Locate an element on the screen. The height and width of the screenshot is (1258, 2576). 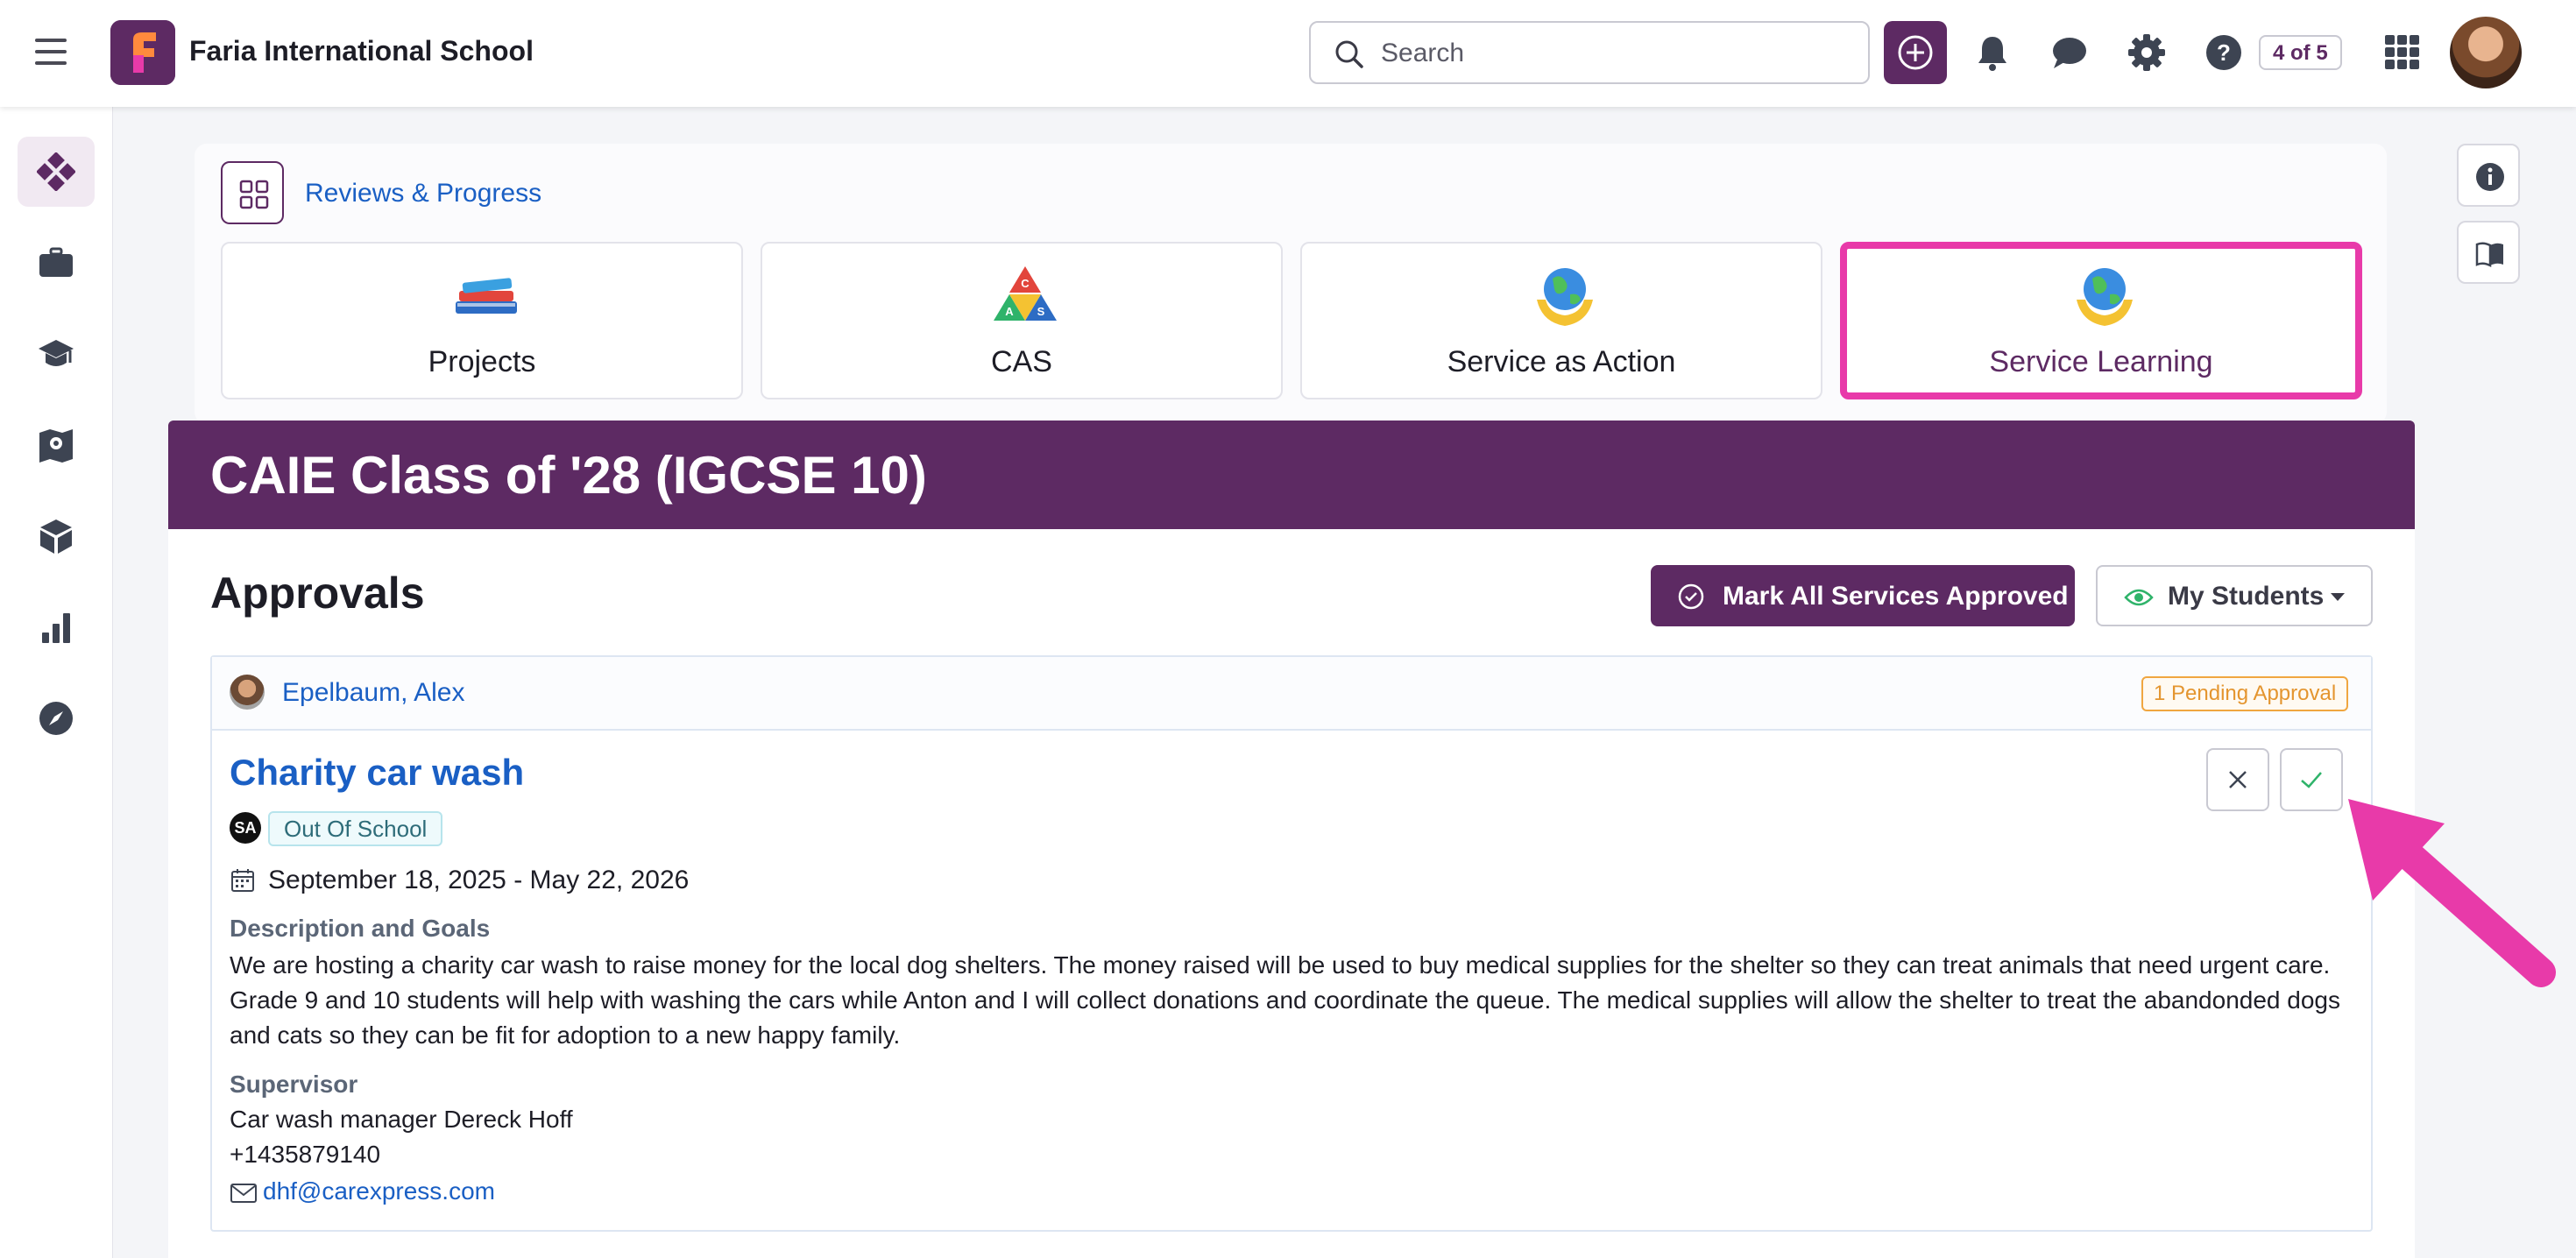
sidebar-item-map is located at coordinates (56, 445).